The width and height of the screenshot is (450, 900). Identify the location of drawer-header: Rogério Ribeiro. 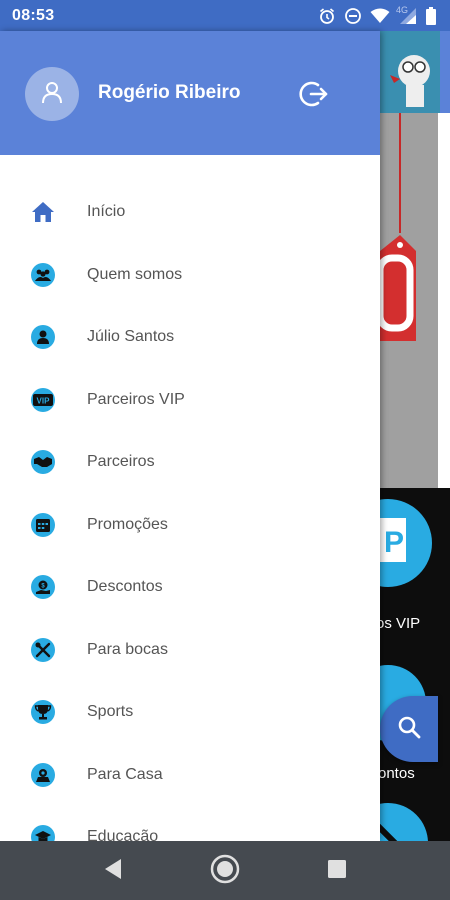
(190, 93).